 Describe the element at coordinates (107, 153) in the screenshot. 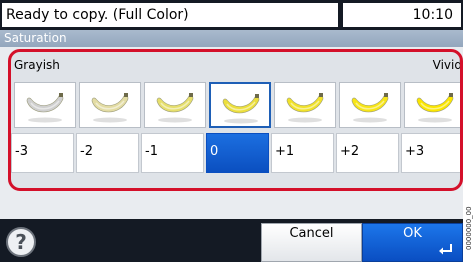

I see `saturation-value-button: -2` at that location.